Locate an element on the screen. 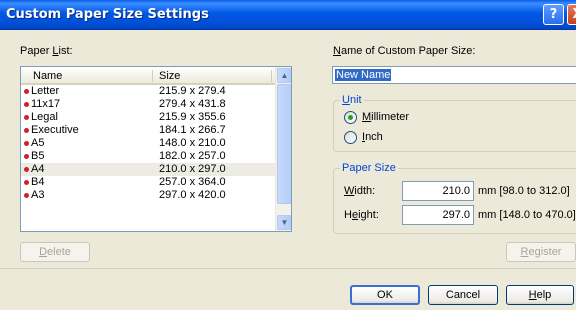  custom-name-label: Name of Custom Paper Size: is located at coordinates (404, 51).